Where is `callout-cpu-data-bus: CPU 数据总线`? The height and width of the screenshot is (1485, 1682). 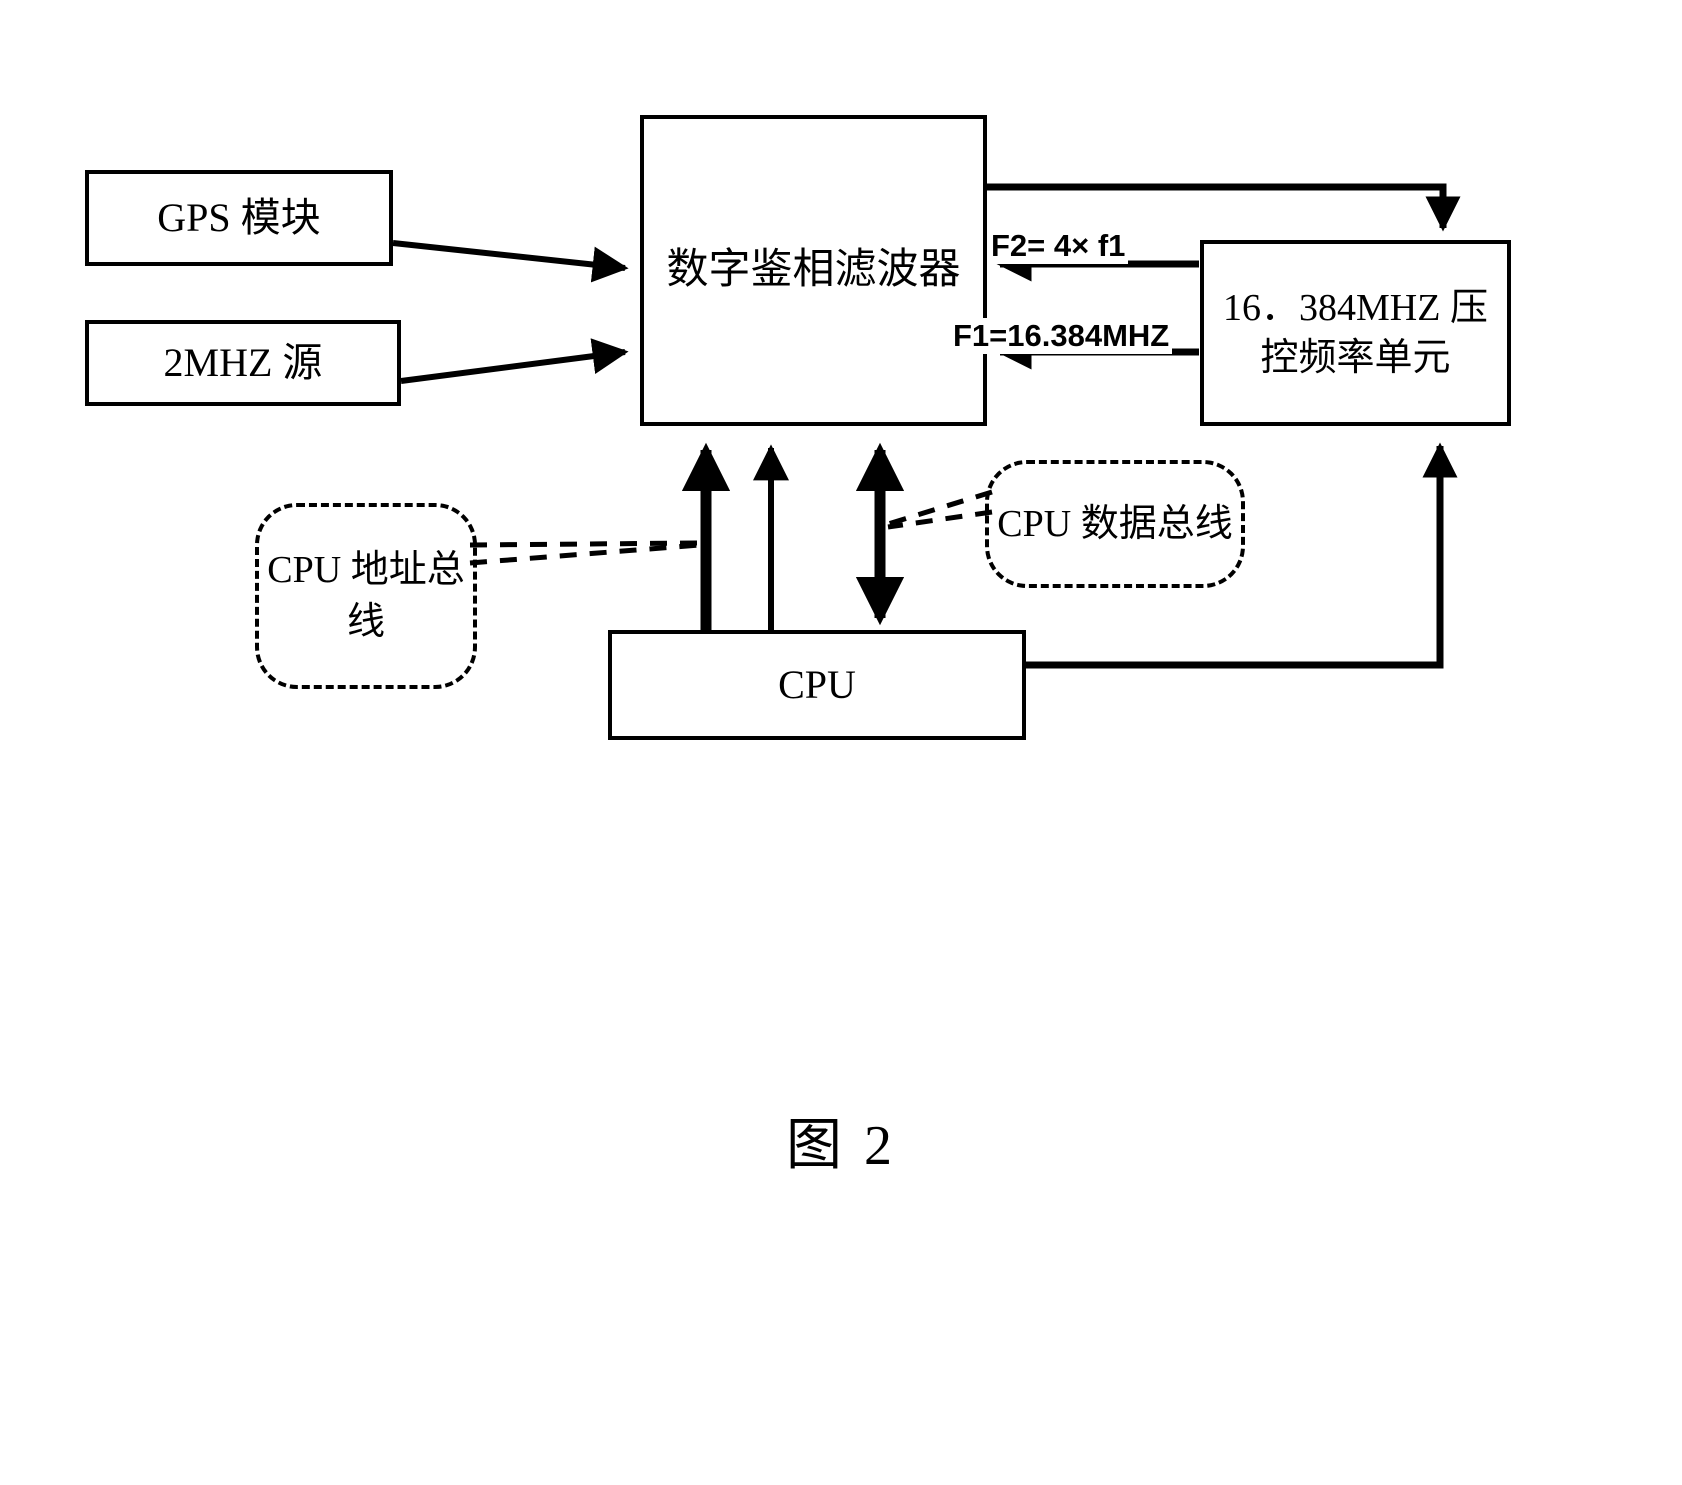
callout-cpu-data-bus: CPU 数据总线 is located at coordinates (1115, 524).